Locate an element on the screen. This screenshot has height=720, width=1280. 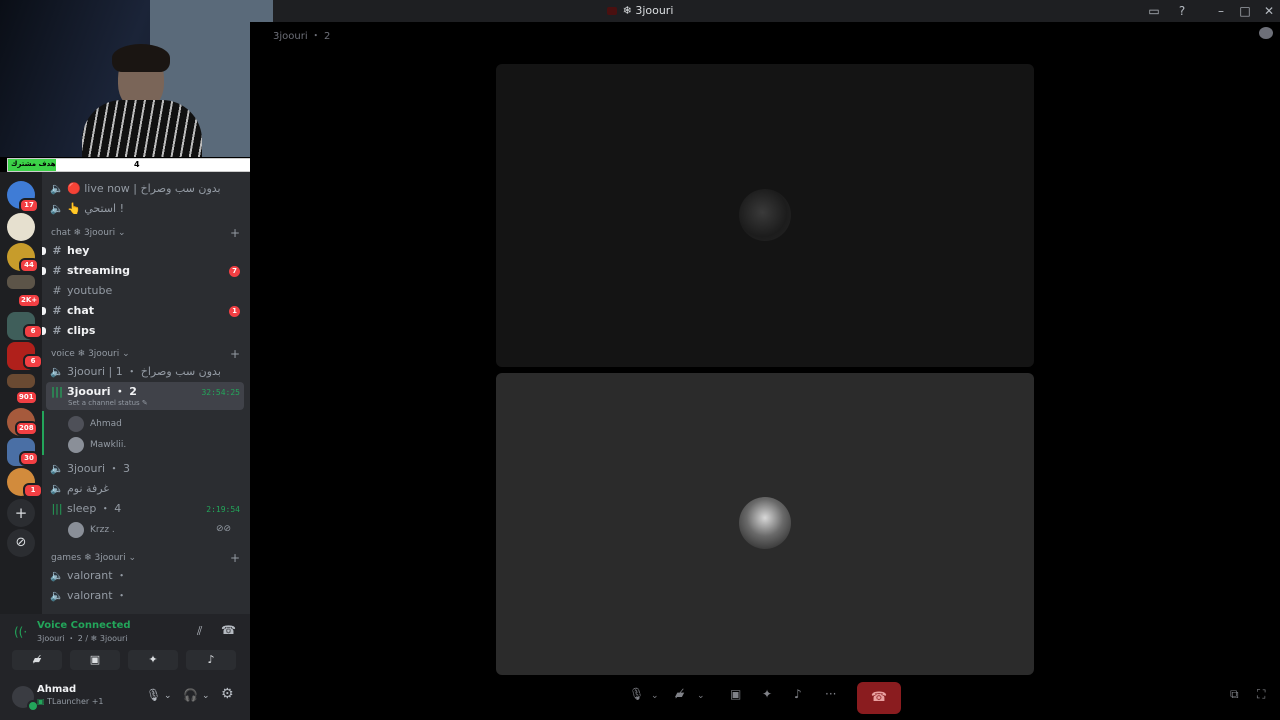
call-header: 3joouri ・ 2 is located at coordinates (302, 36).